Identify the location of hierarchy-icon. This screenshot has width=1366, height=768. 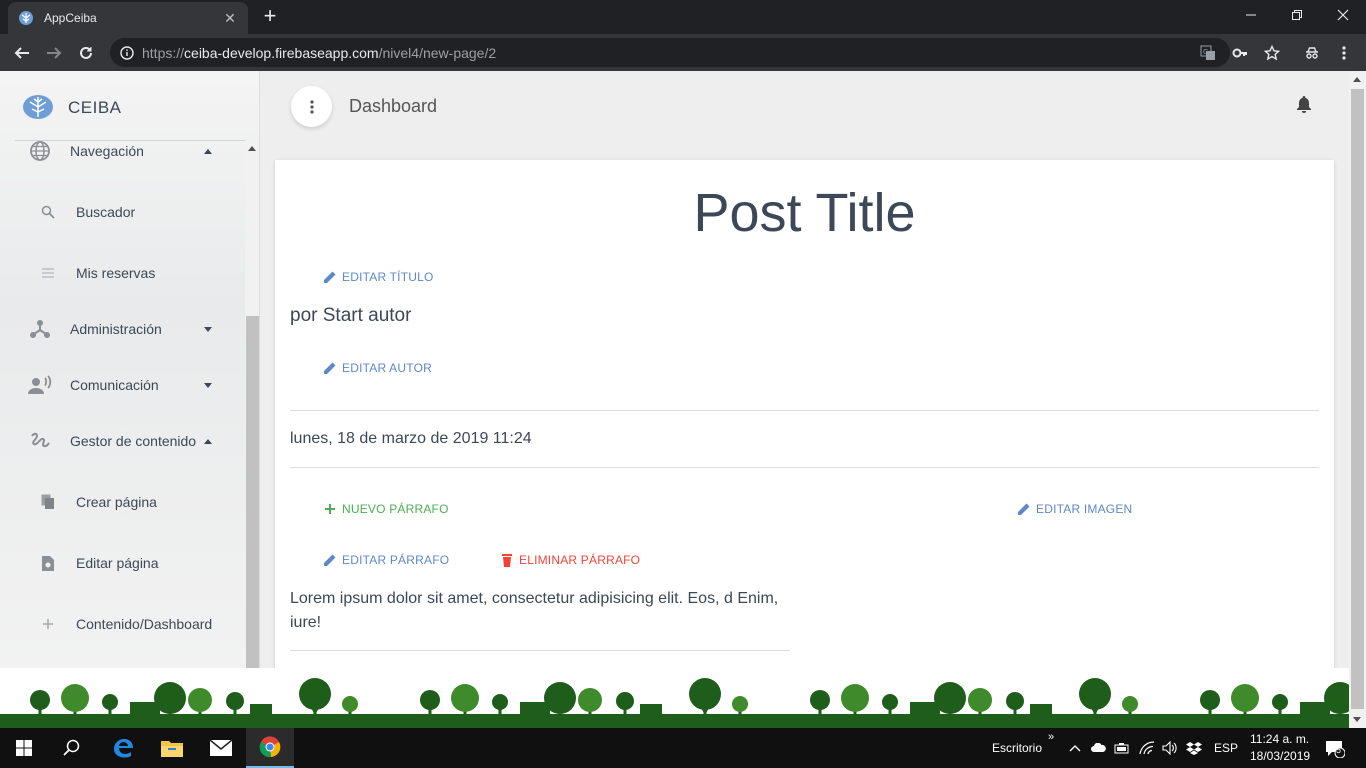
(40, 329).